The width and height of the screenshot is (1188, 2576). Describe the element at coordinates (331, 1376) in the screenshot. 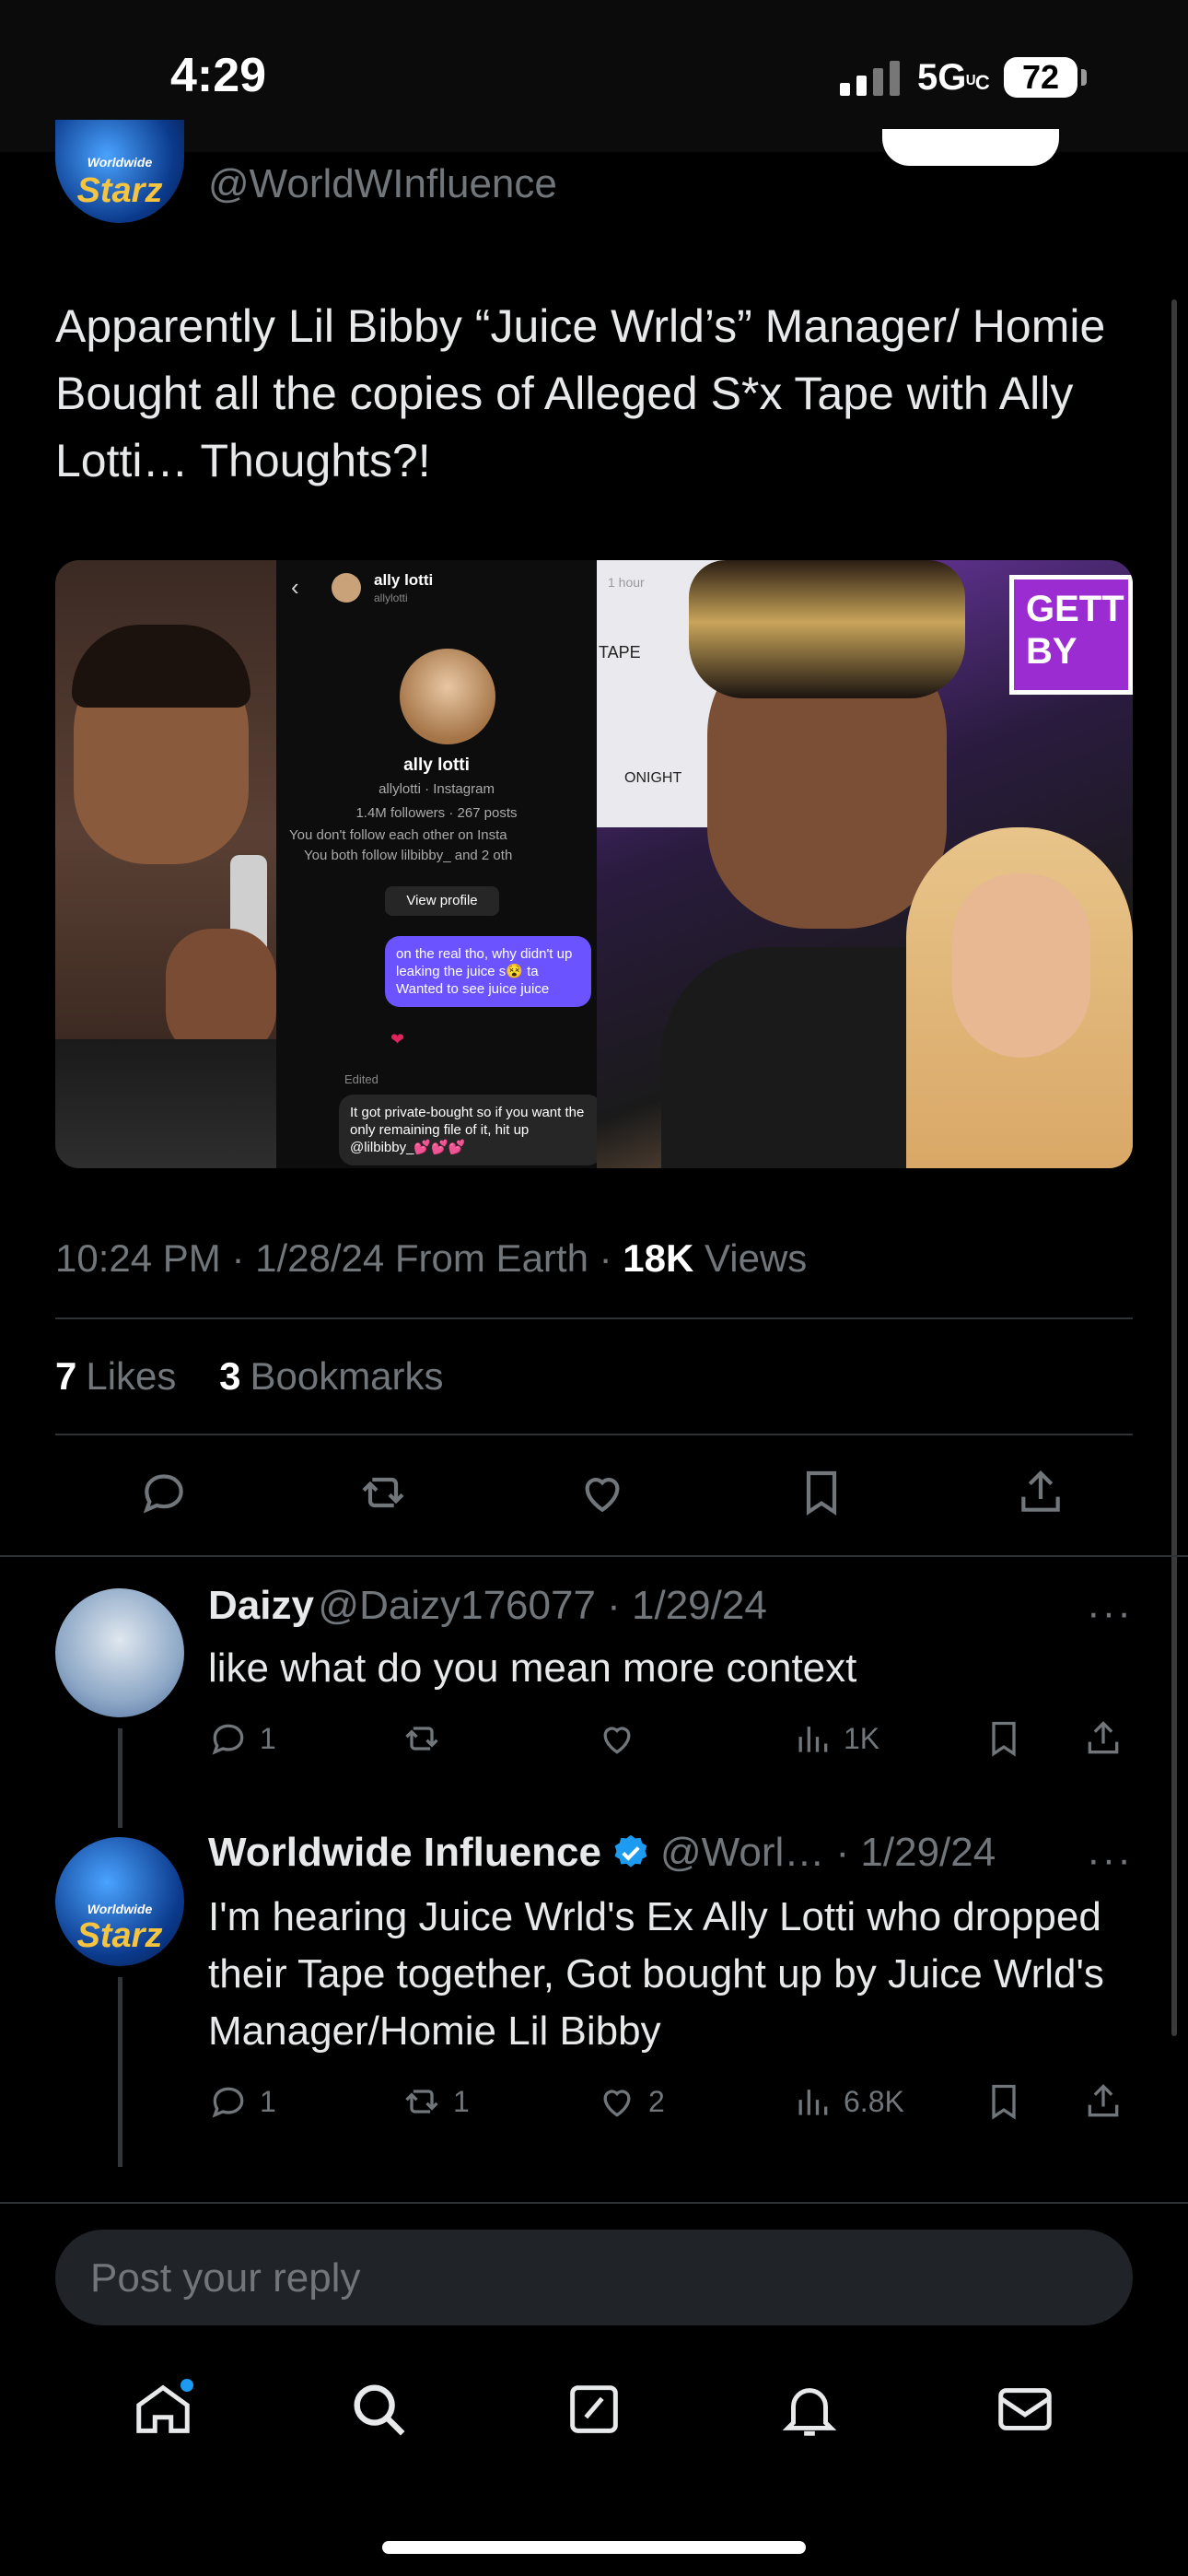

I see `bookmarks-stat: 3 Bookmarks` at that location.